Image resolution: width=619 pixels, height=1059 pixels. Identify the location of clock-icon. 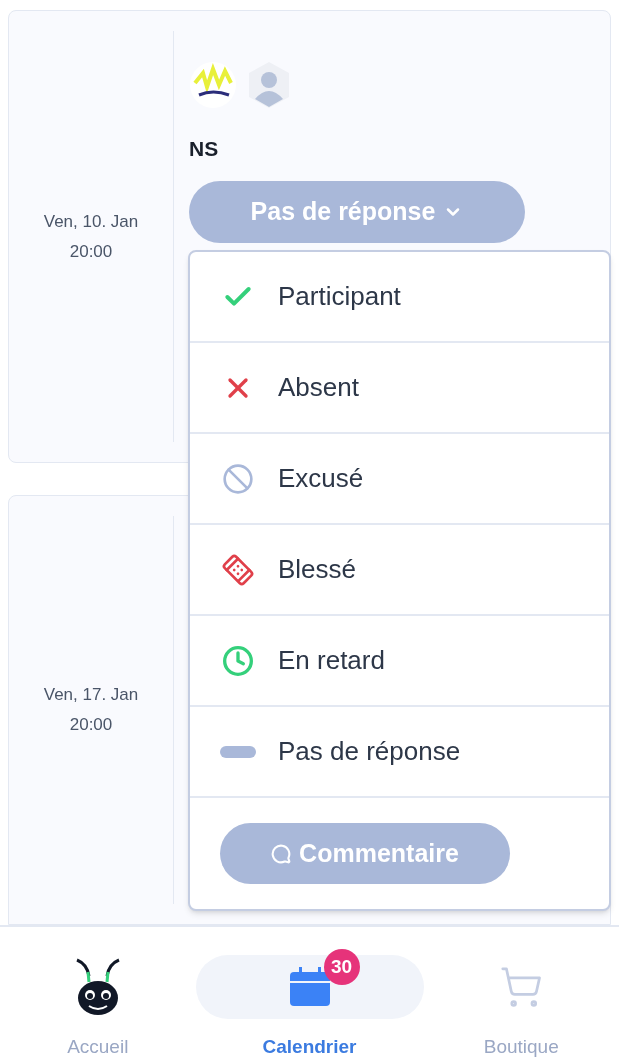
(238, 660).